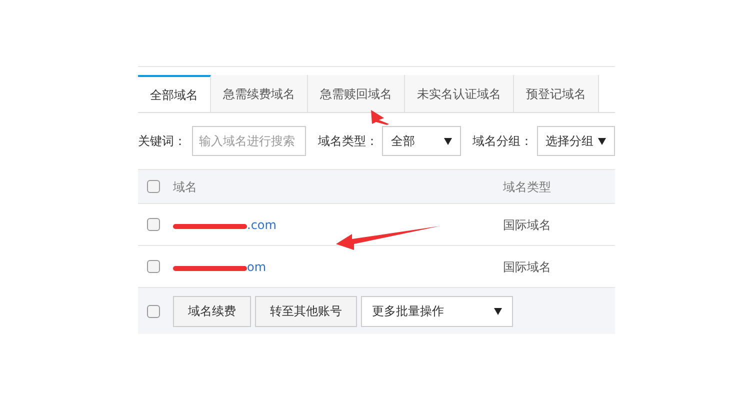 Image resolution: width=750 pixels, height=400 pixels. Describe the element at coordinates (212, 311) in the screenshot. I see `batch-button: 域名续费` at that location.